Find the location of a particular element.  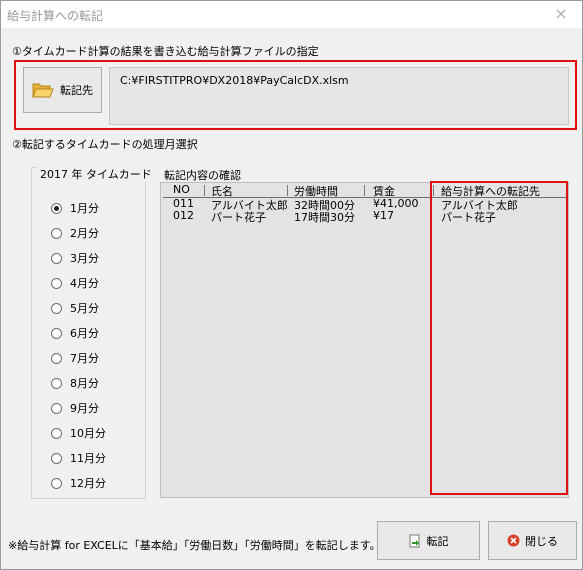

month-label: 1月分 is located at coordinates (84, 208).